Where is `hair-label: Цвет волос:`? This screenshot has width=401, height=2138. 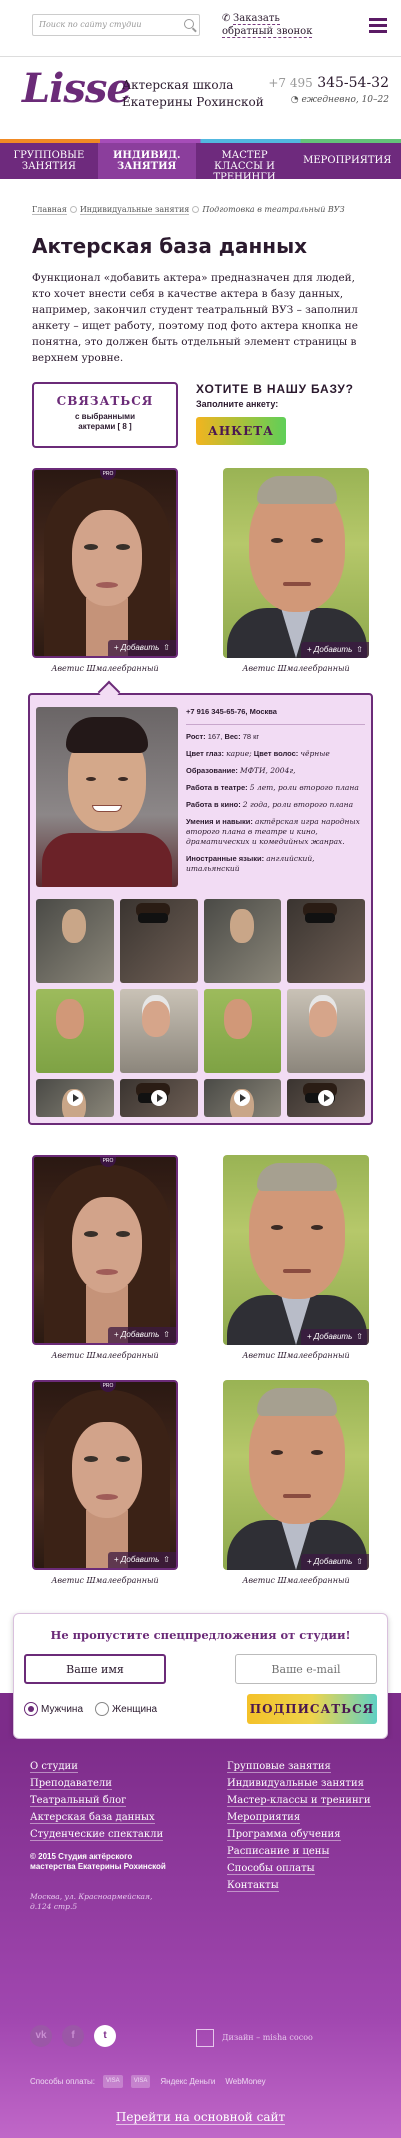 hair-label: Цвет волос: is located at coordinates (276, 753).